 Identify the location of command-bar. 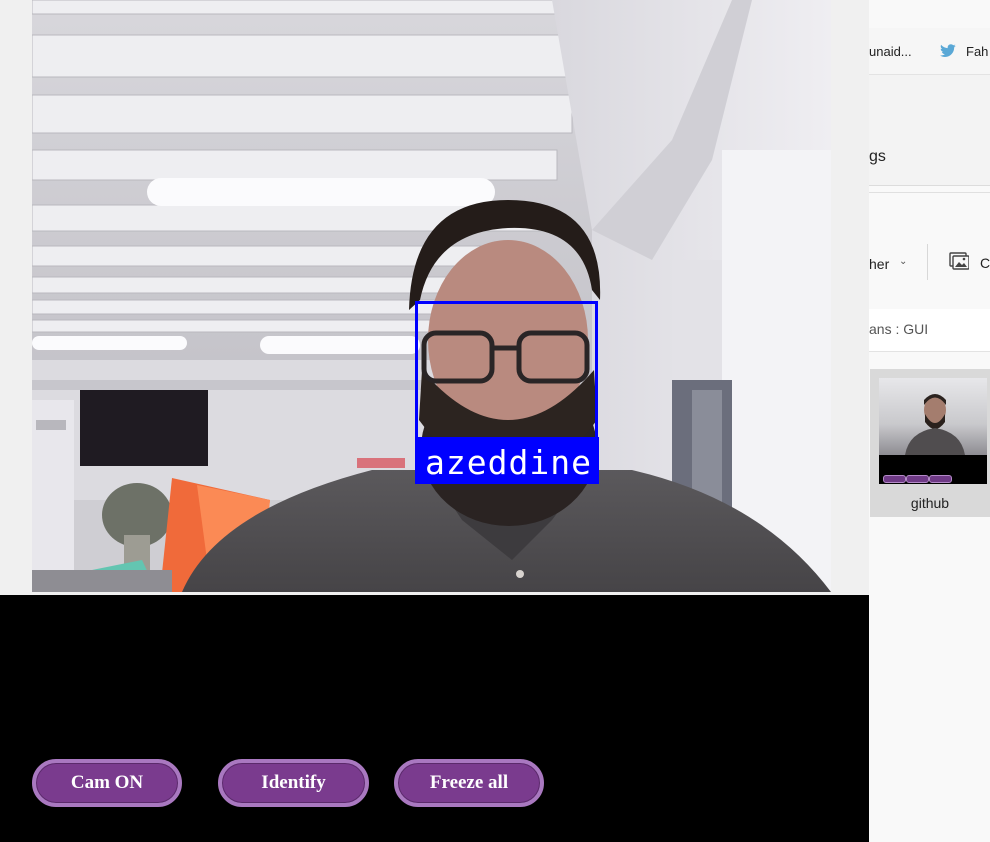
(929, 251).